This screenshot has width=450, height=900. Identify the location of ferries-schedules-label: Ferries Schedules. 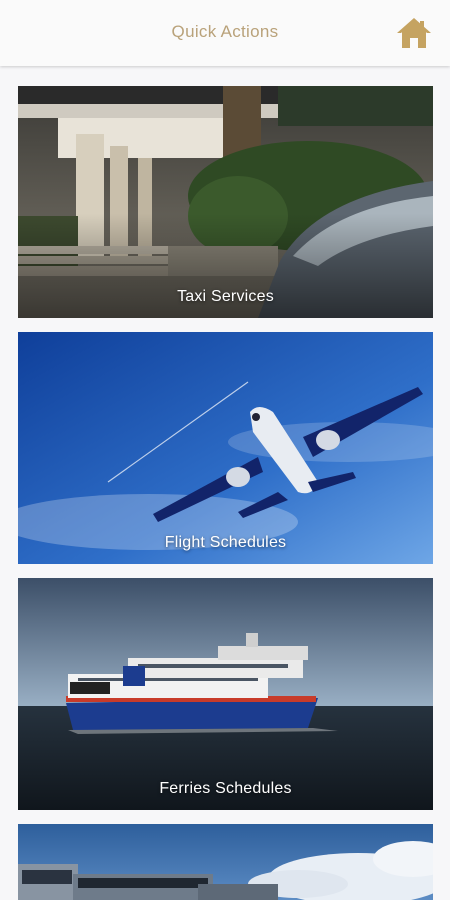
(225, 788).